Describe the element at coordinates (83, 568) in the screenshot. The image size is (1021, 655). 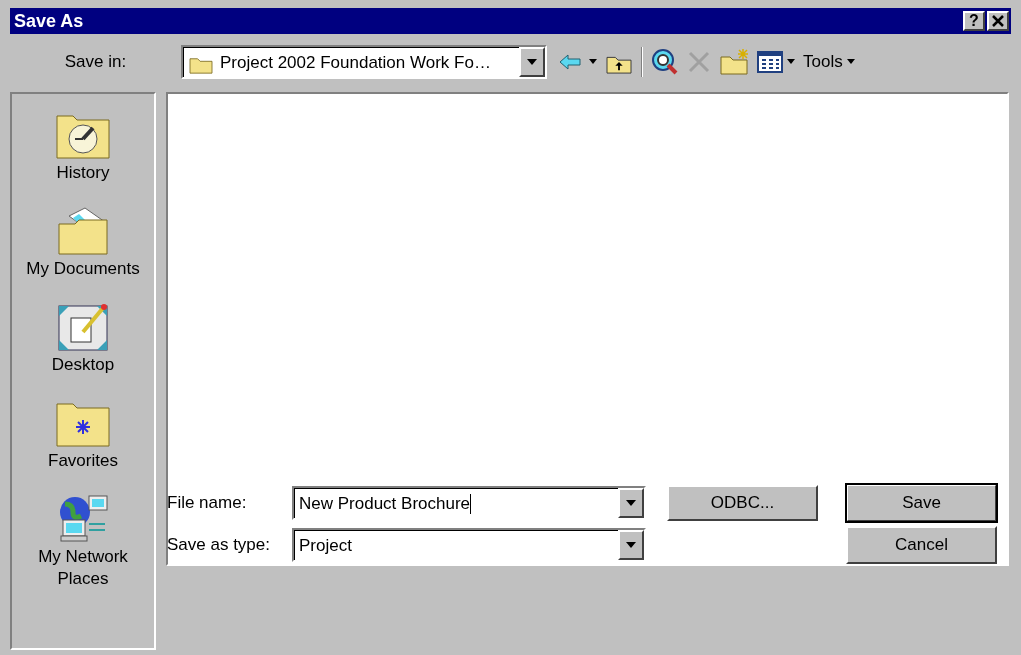
I see `place-label: My Network Places` at that location.